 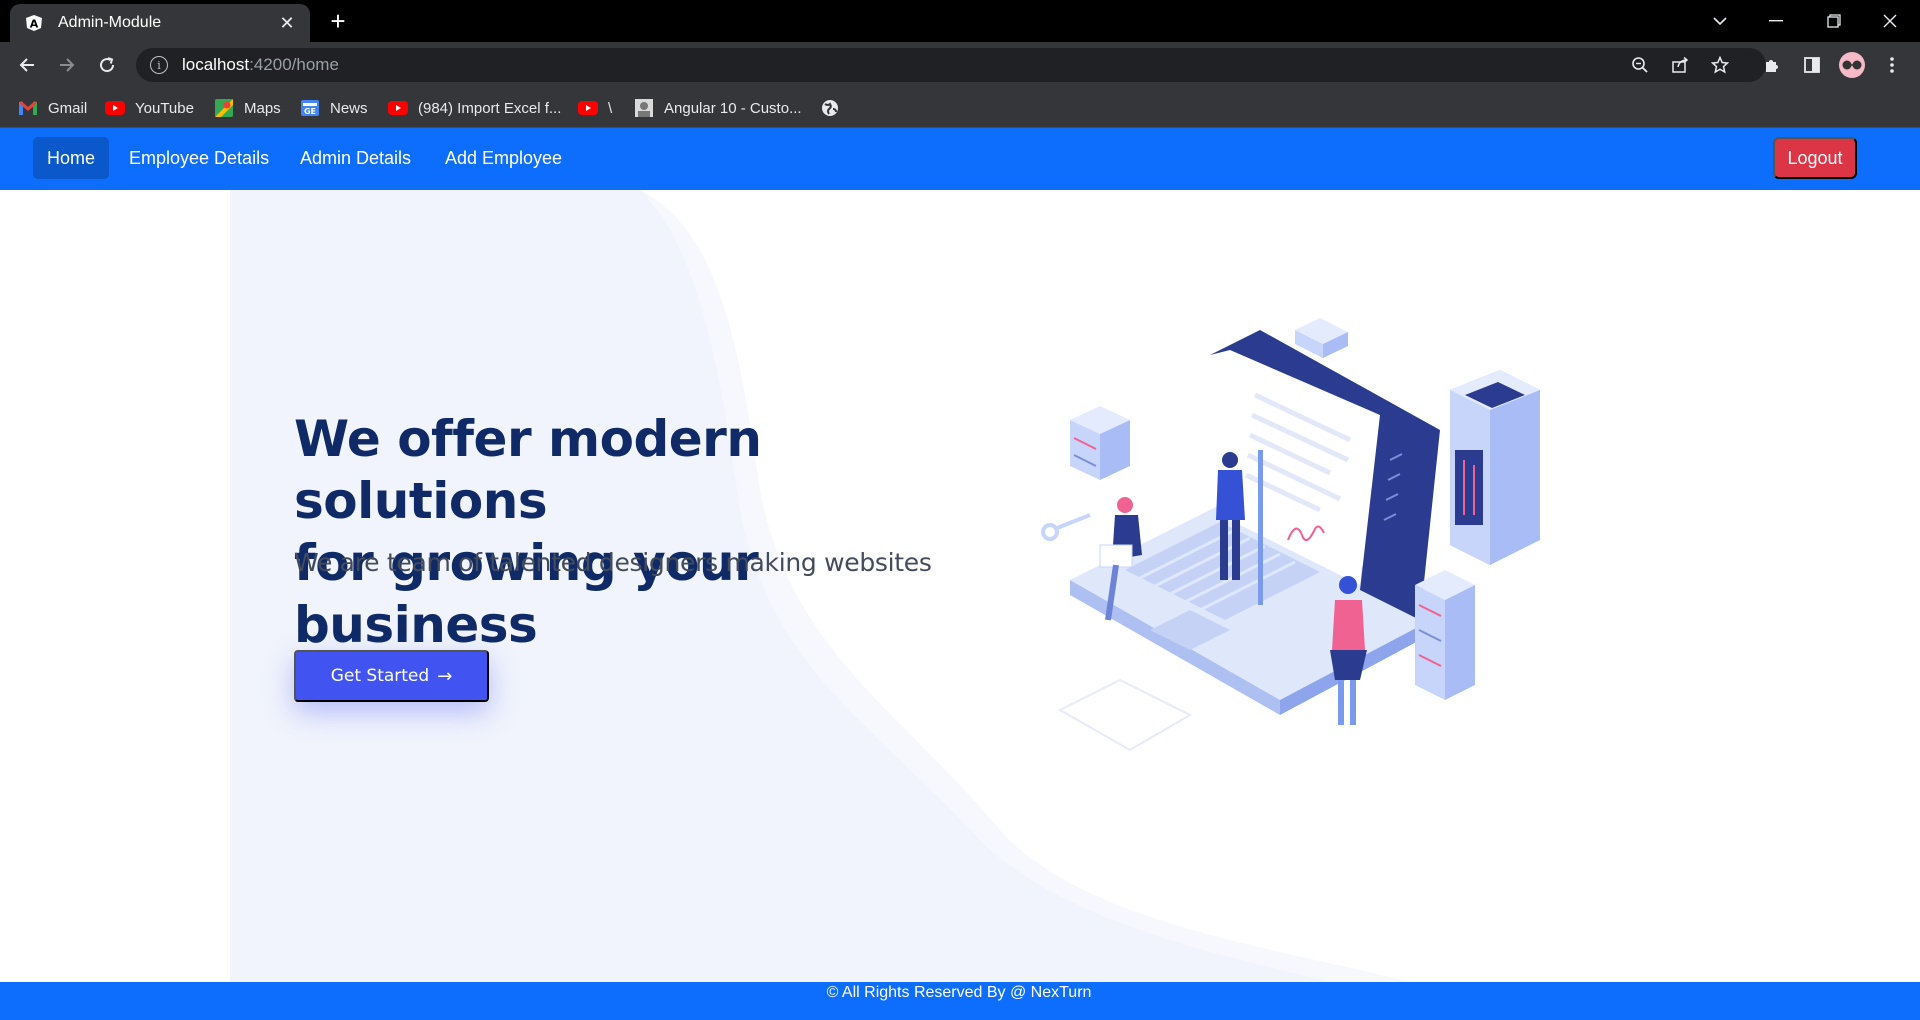 I want to click on bookmark-label: \, so click(x=610, y=108).